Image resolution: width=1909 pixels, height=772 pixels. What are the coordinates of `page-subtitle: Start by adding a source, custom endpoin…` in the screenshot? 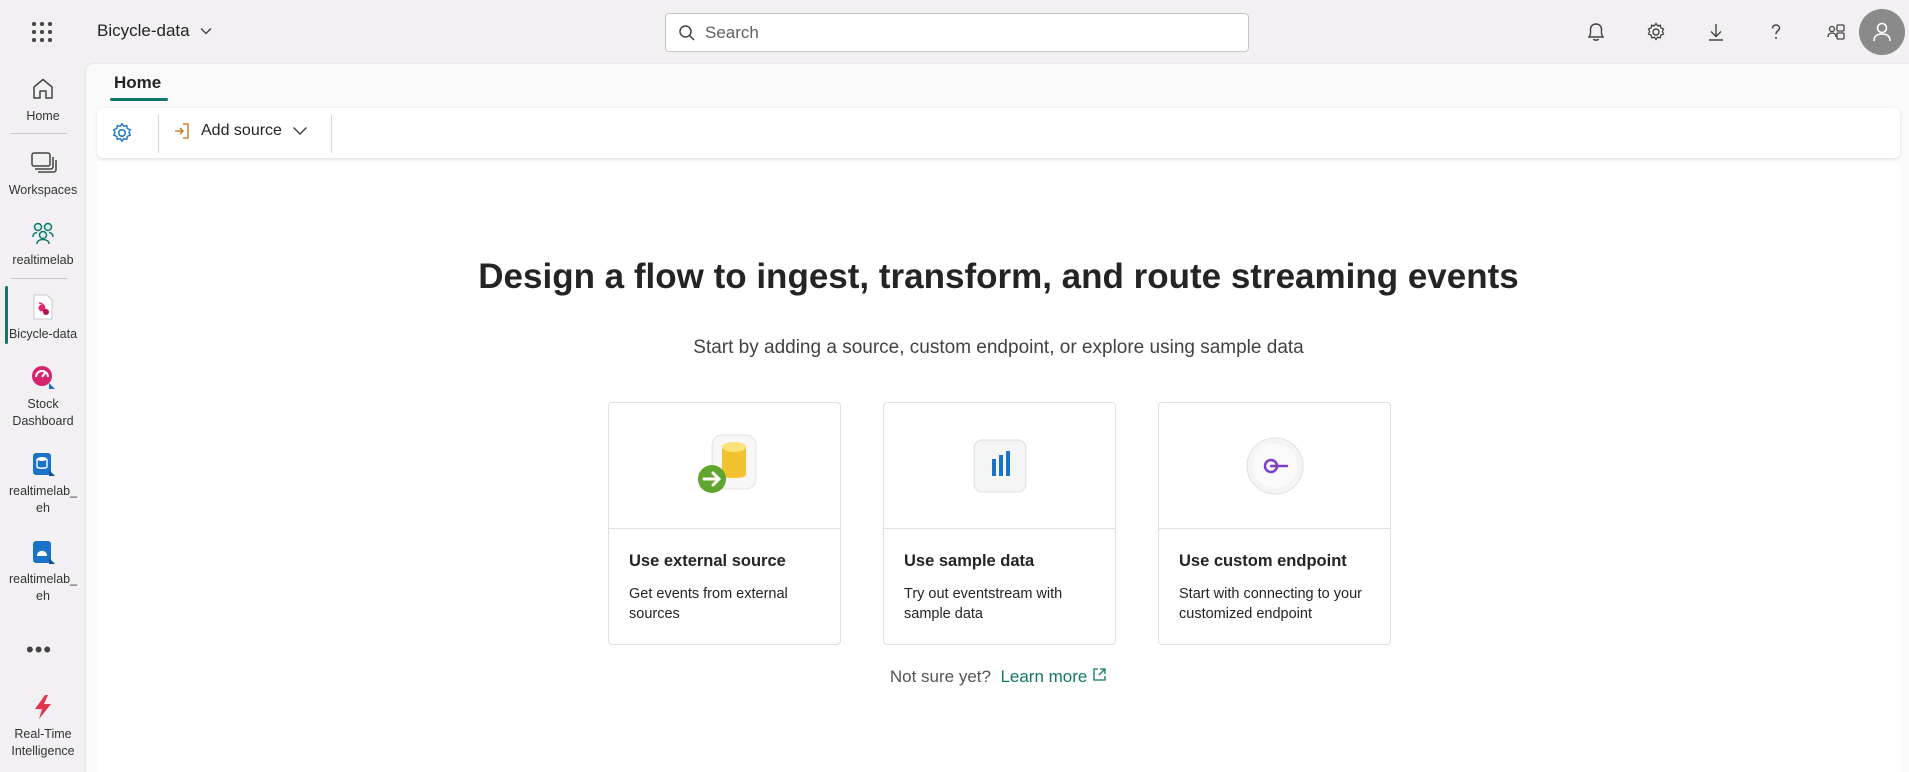 It's located at (998, 347).